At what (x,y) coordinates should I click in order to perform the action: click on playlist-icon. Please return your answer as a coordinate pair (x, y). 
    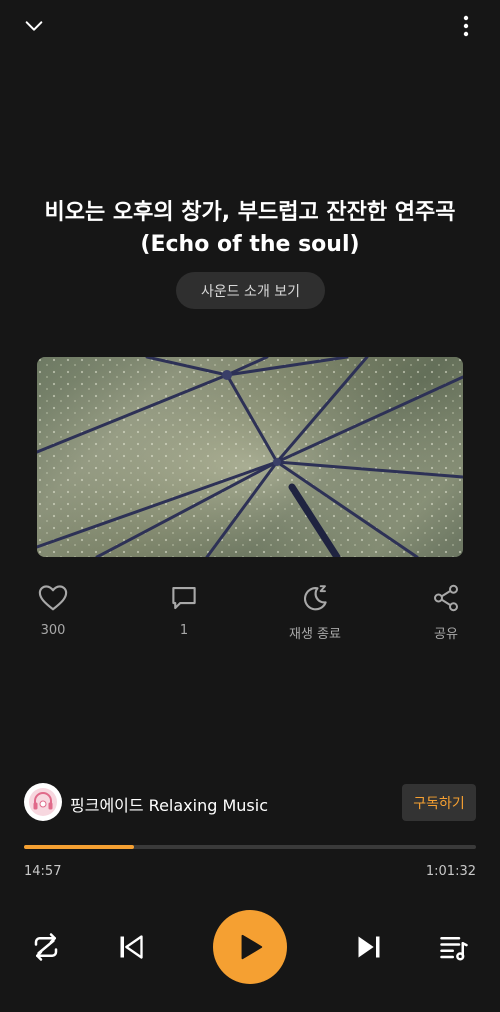
    Looking at the image, I should click on (454, 949).